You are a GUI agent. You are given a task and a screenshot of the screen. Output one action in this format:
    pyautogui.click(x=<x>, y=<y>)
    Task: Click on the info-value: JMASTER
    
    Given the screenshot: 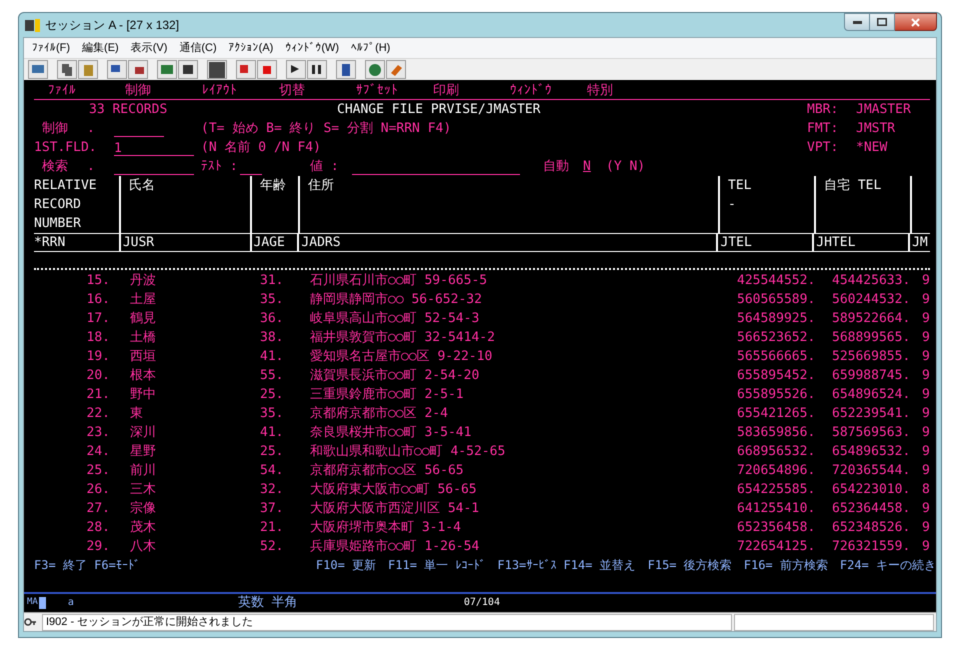 What is the action you would take?
    pyautogui.click(x=884, y=110)
    